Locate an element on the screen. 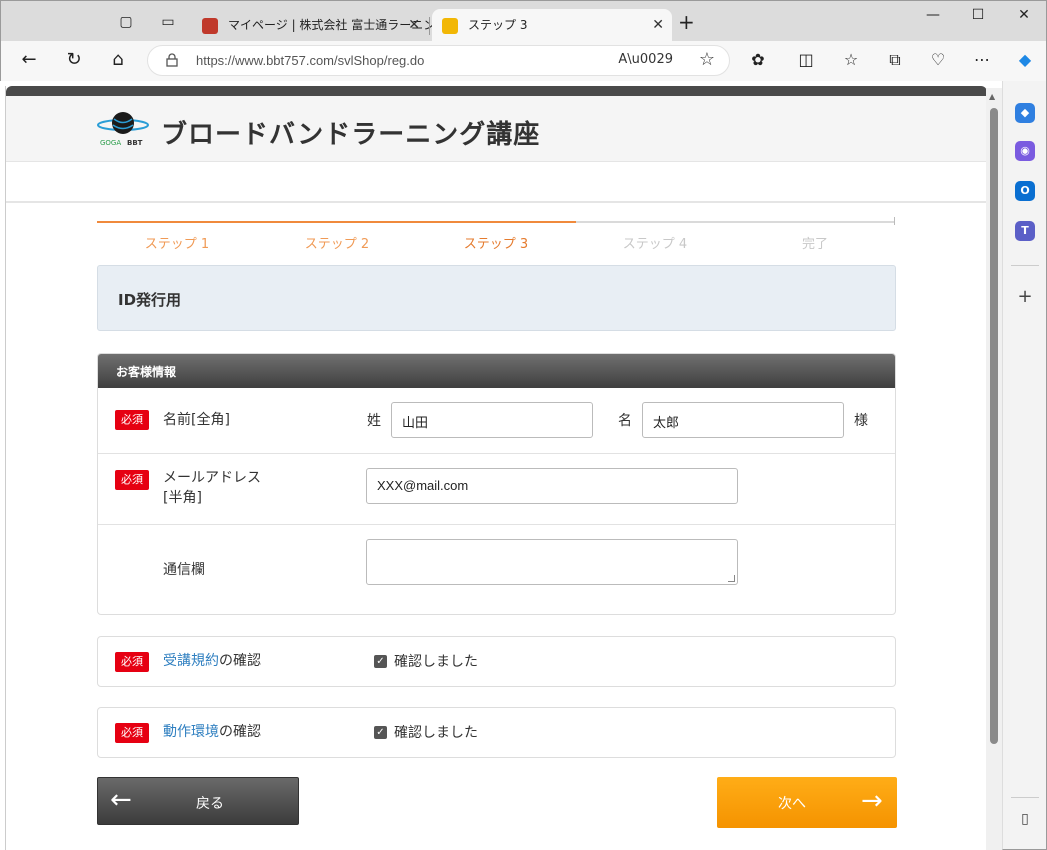  edge-sidebar: ◆ ◉ O T + ▯ is located at coordinates (1024, 465).